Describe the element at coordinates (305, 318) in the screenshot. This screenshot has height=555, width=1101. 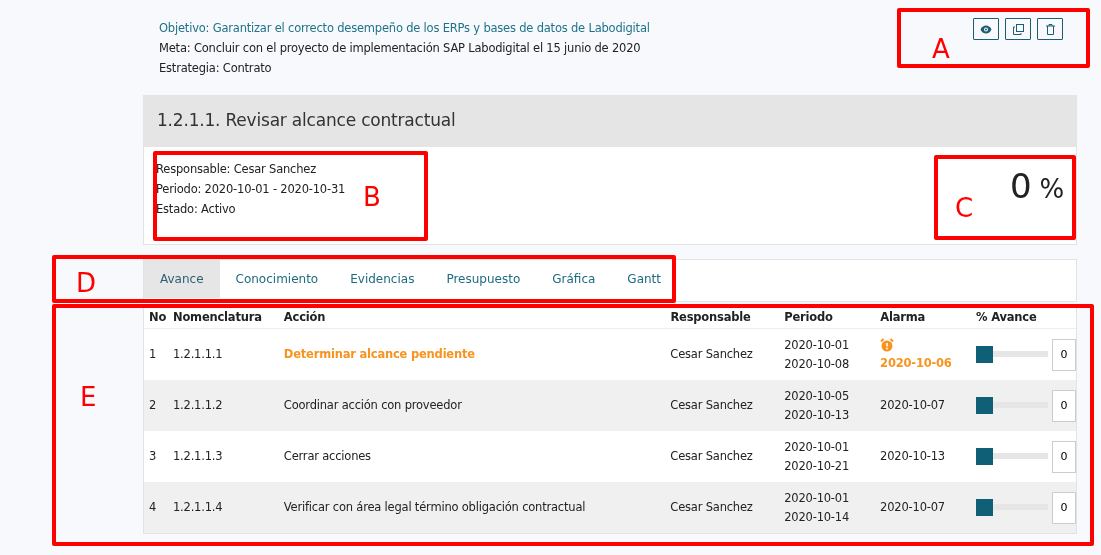
I see `column-header: Acción` at that location.